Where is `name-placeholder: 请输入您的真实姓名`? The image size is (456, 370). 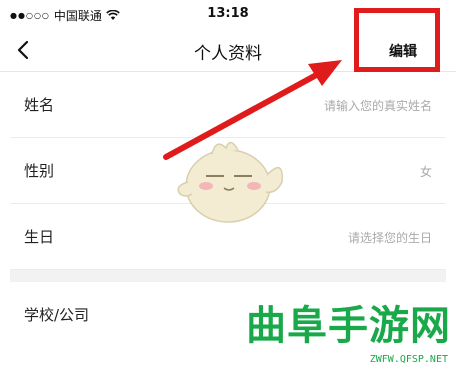
name-placeholder: 请输入您的真实姓名 is located at coordinates (377, 106).